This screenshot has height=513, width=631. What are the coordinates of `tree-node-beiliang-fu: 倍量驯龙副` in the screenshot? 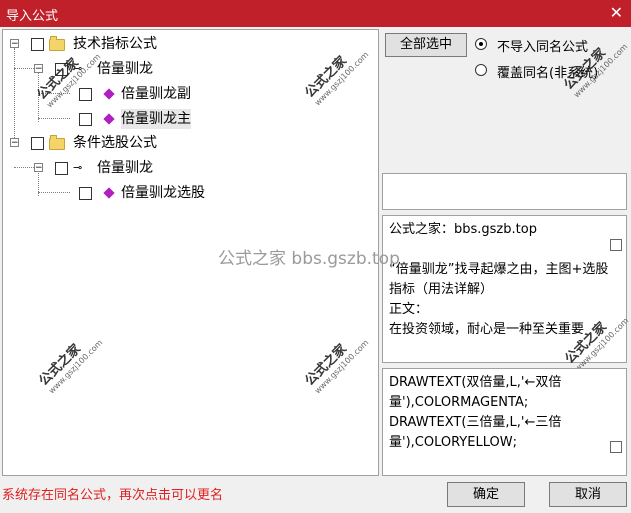 It's located at (188, 94).